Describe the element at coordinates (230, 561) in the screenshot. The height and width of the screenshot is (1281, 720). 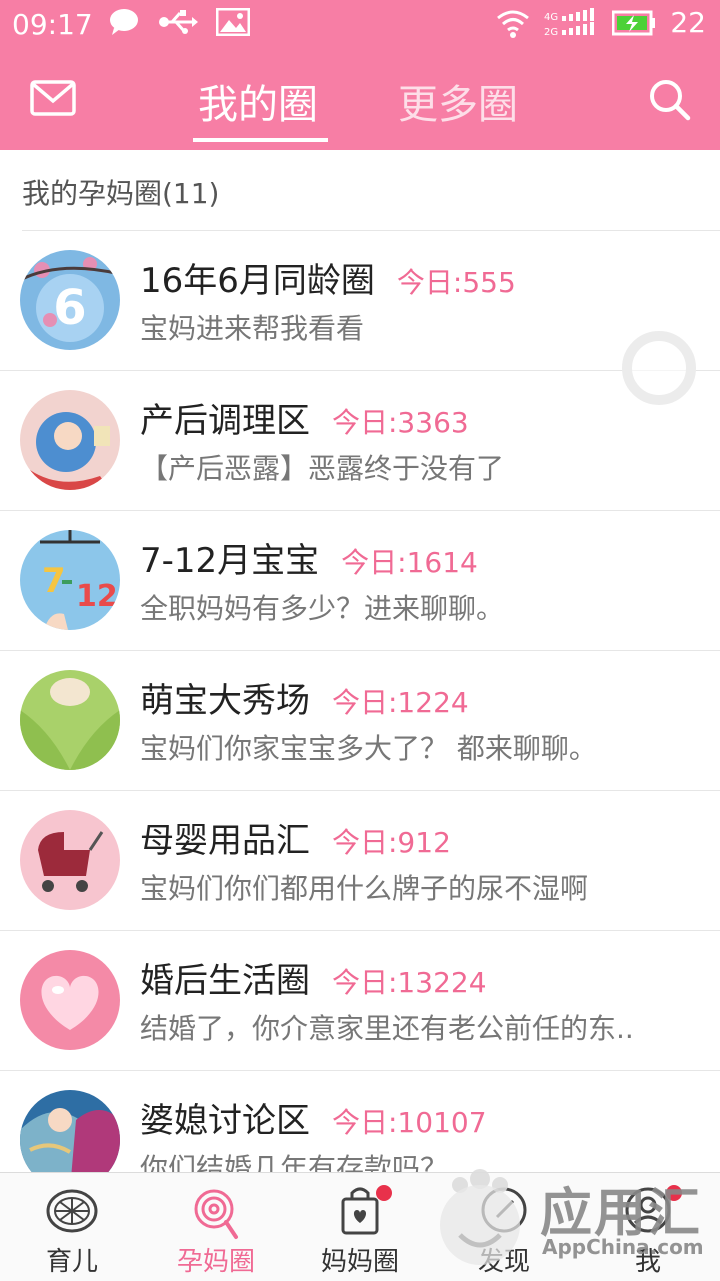
I see `circle-name: 7-12月宝宝` at that location.